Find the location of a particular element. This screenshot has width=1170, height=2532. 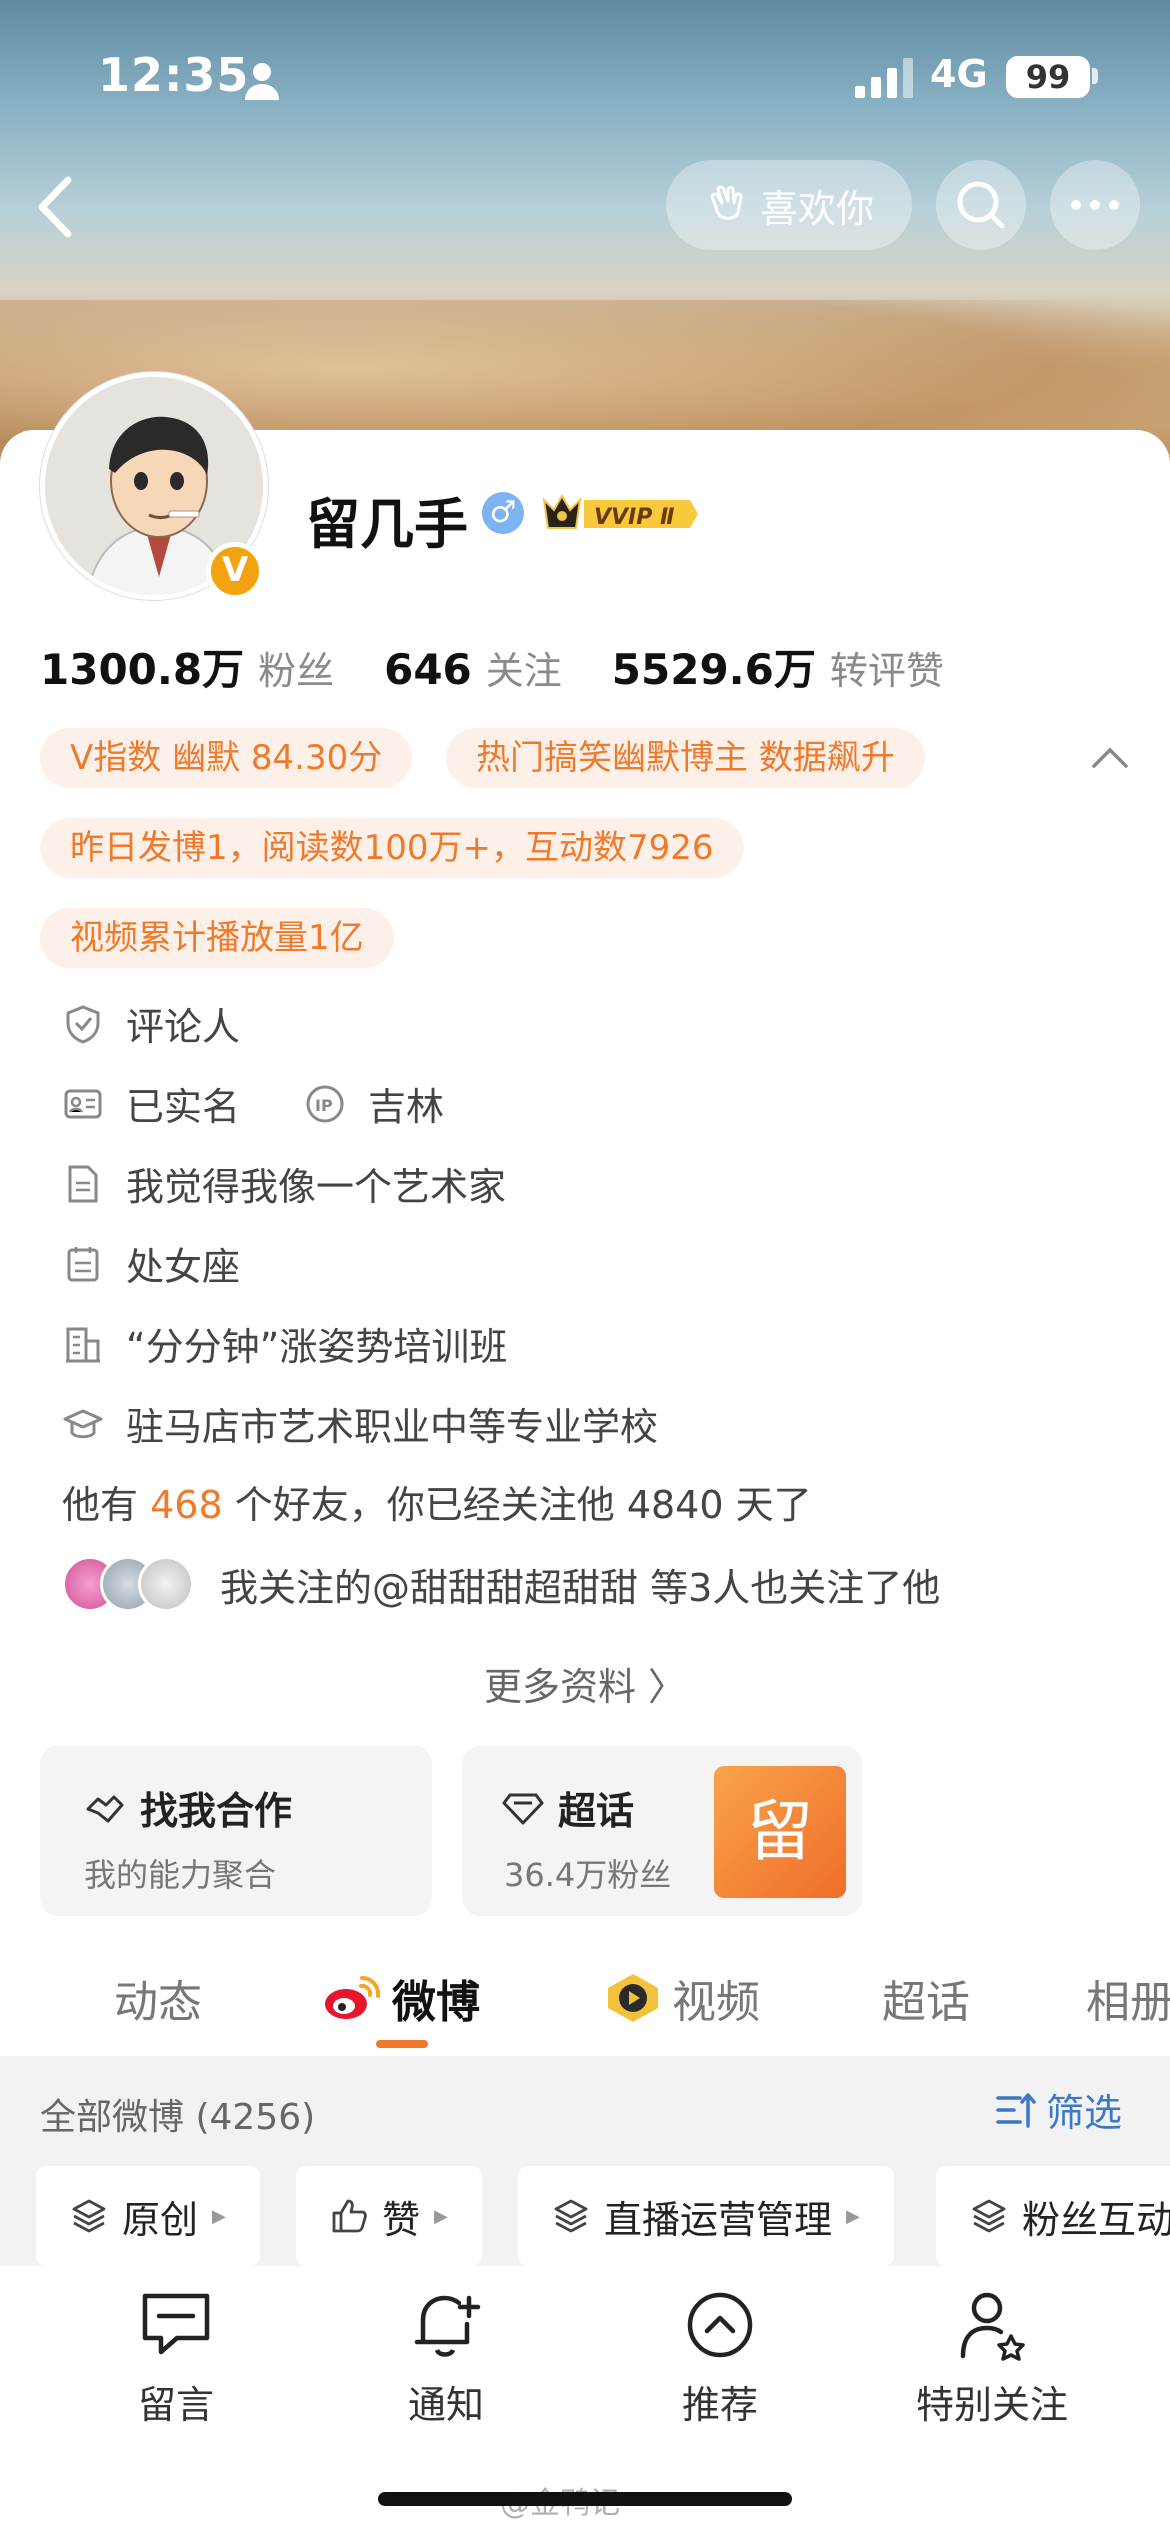

ip-location: 吉林 is located at coordinates (406, 1107).